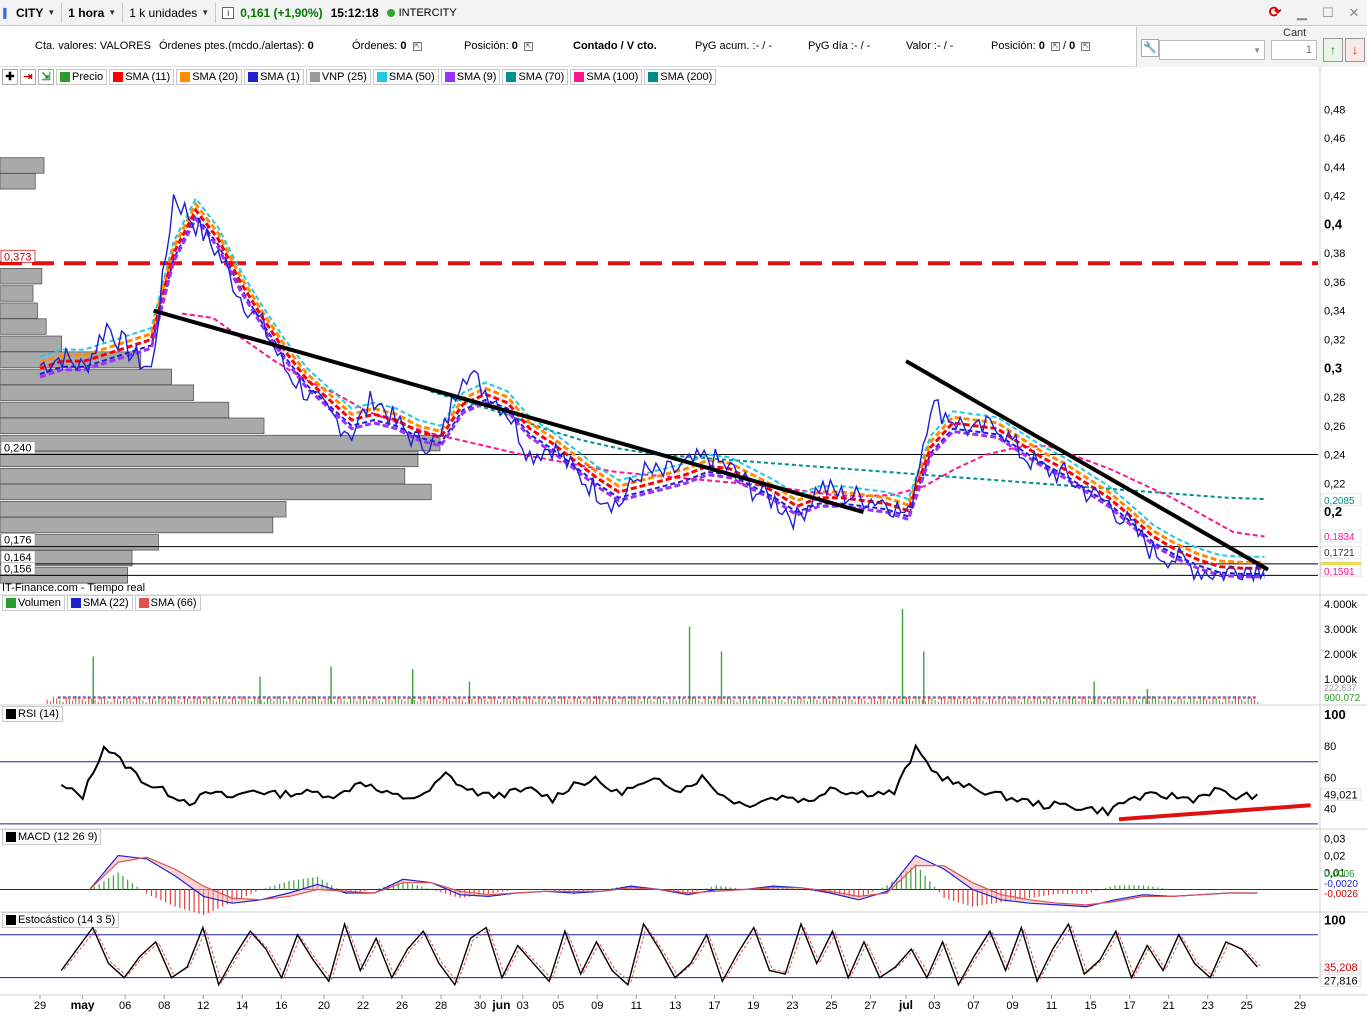 The image size is (1367, 1019). What do you see at coordinates (1302, 13) in the screenshot?
I see `minimize-icon: ▁` at bounding box center [1302, 13].